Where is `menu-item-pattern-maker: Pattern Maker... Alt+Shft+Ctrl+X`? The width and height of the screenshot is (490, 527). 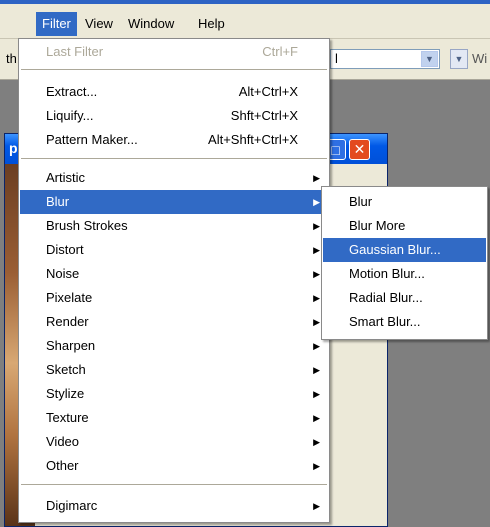
menu-item-pattern-maker: Pattern Maker... Alt+Shft+Ctrl+X is located at coordinates (174, 140).